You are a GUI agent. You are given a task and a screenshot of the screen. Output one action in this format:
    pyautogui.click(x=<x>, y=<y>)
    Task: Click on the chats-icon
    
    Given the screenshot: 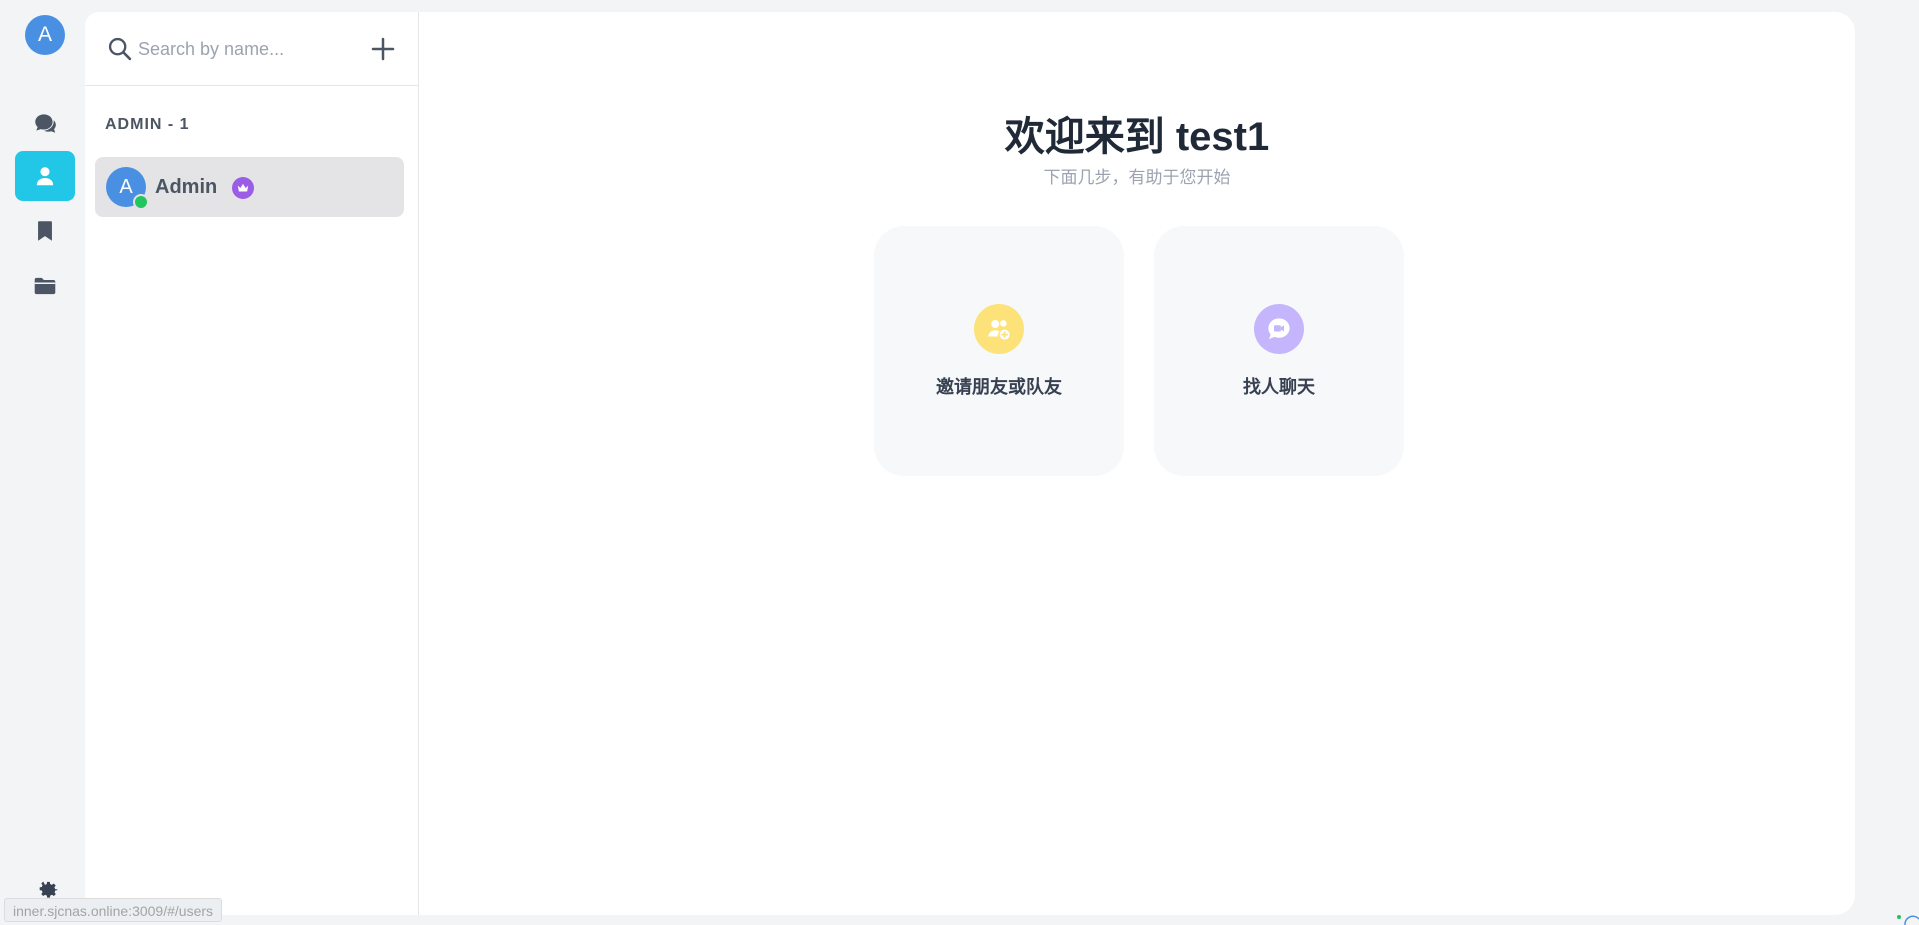 What is the action you would take?
    pyautogui.click(x=45, y=123)
    